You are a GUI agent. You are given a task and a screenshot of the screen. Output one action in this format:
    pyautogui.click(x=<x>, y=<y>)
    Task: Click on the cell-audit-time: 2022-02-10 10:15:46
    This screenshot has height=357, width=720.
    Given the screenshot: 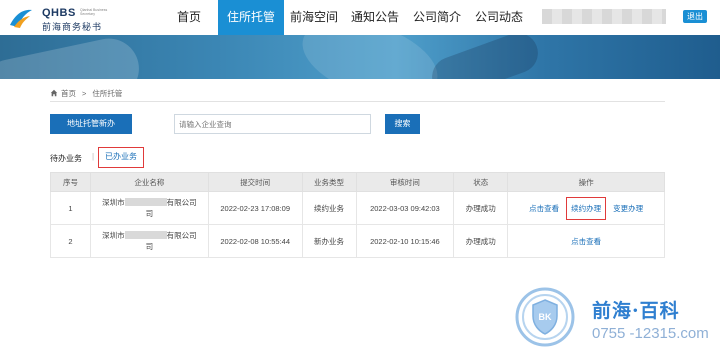 What is the action you would take?
    pyautogui.click(x=405, y=241)
    